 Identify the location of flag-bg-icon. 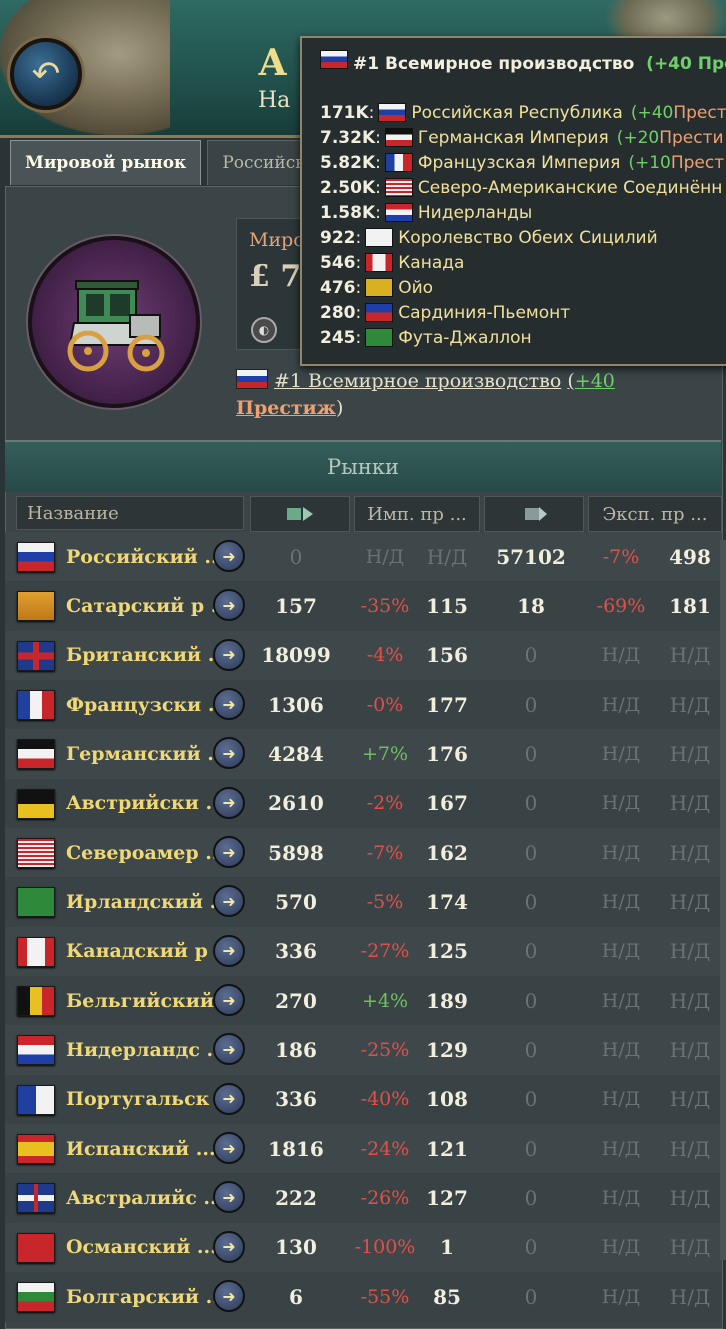
(36, 1297).